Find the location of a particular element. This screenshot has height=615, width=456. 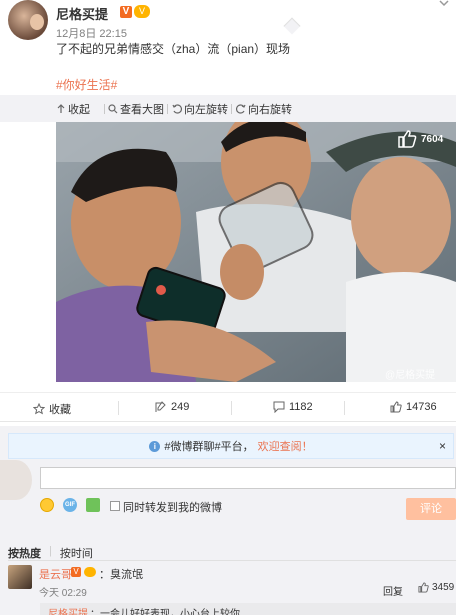

comment-icon is located at coordinates (279, 407).